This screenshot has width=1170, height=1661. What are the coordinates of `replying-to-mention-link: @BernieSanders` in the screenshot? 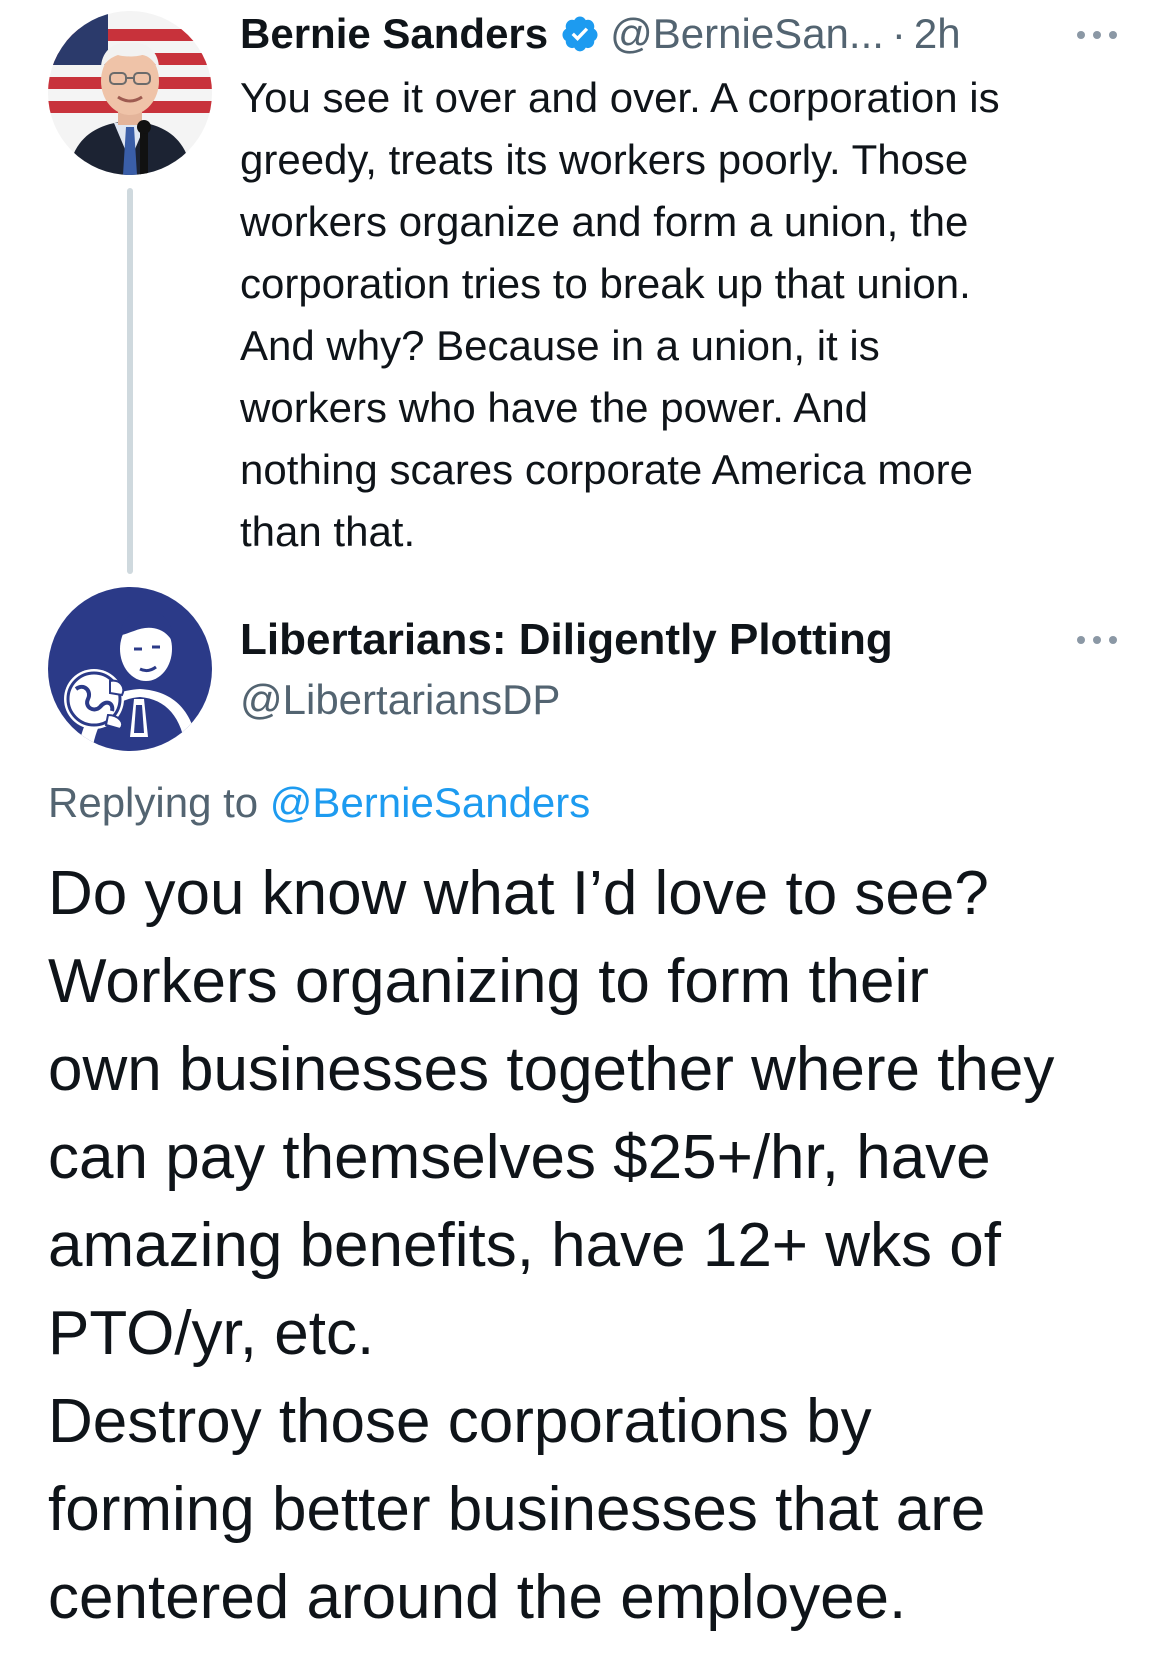 It's located at (430, 802).